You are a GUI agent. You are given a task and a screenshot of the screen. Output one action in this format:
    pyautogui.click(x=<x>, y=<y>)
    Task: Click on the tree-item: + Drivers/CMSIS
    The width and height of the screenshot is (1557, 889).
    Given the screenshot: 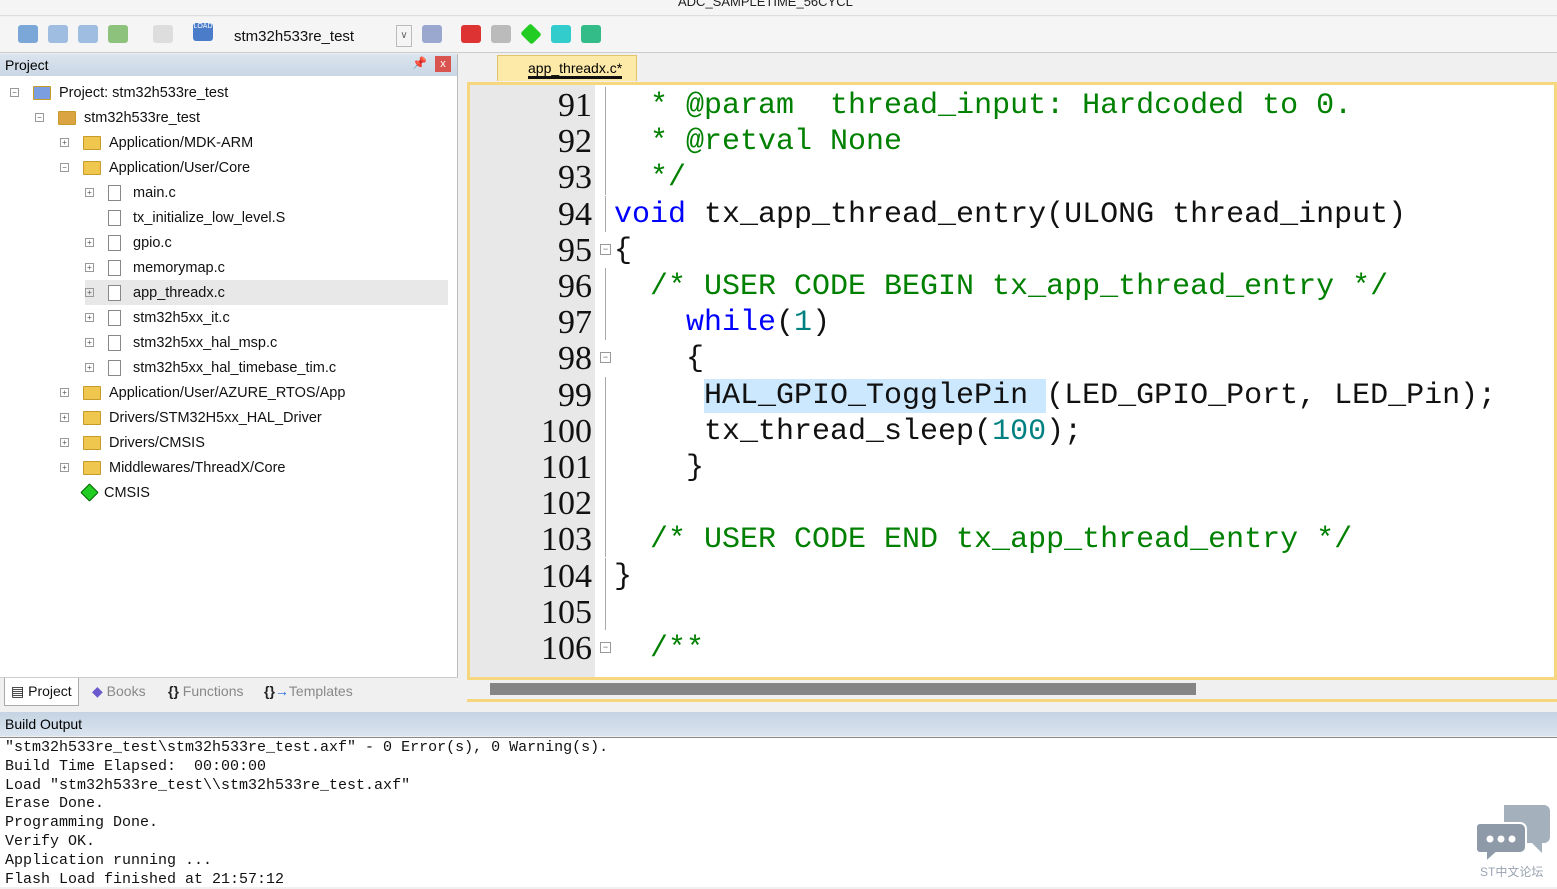 What is the action you would take?
    pyautogui.click(x=132, y=442)
    